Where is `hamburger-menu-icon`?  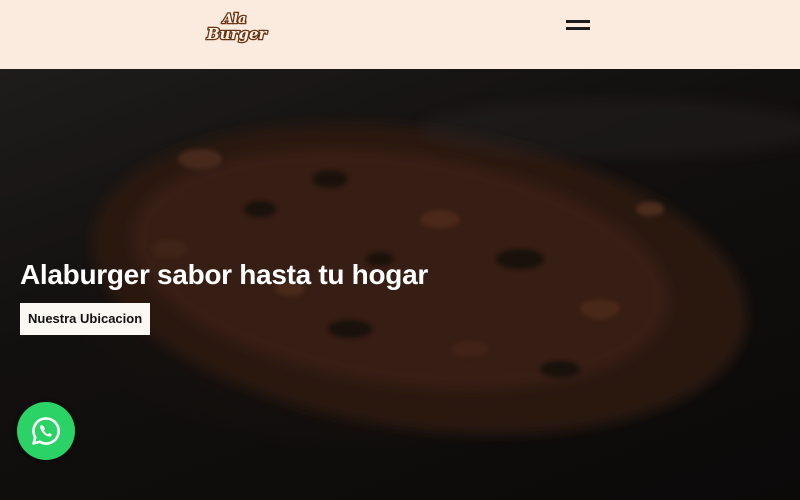
hamburger-menu-icon is located at coordinates (578, 26).